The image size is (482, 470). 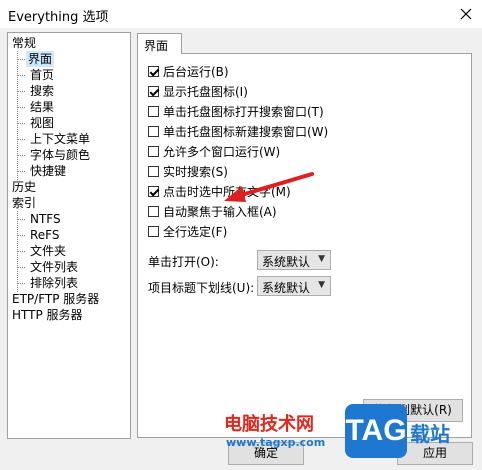 I want to click on option-tray-click-new-search: 单击托盘图标新建搜索窗口(W), so click(x=238, y=131).